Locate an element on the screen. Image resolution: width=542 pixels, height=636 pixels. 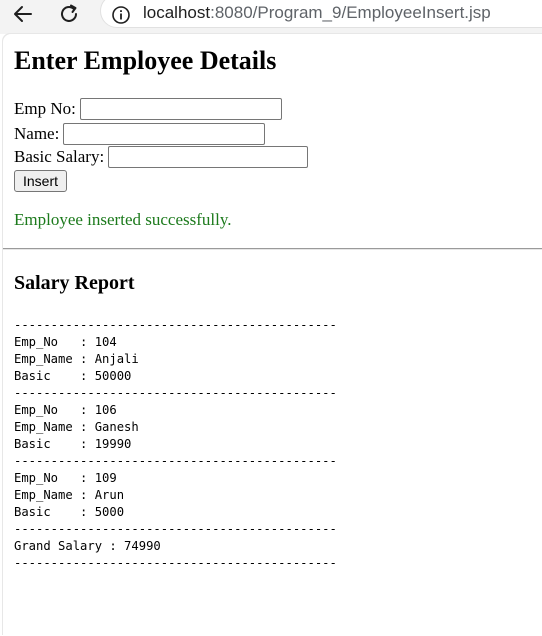
insert-button: Insert is located at coordinates (41, 181).